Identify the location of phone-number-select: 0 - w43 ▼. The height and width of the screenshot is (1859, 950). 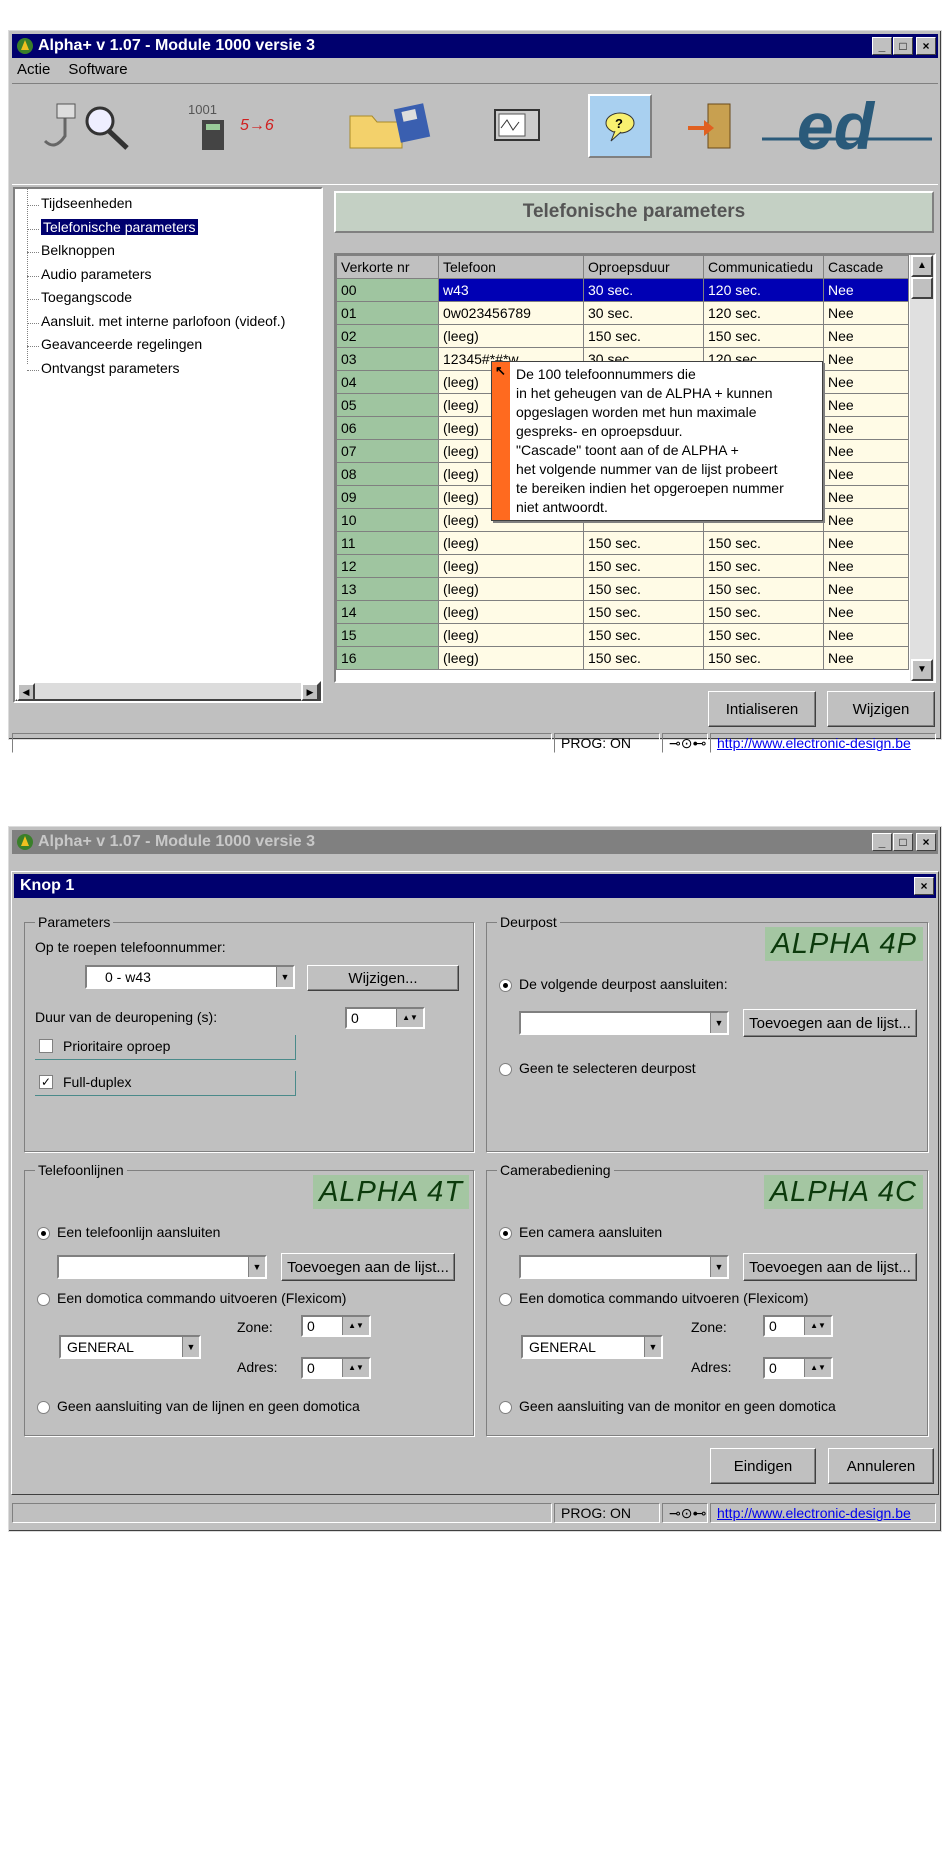
(190, 977).